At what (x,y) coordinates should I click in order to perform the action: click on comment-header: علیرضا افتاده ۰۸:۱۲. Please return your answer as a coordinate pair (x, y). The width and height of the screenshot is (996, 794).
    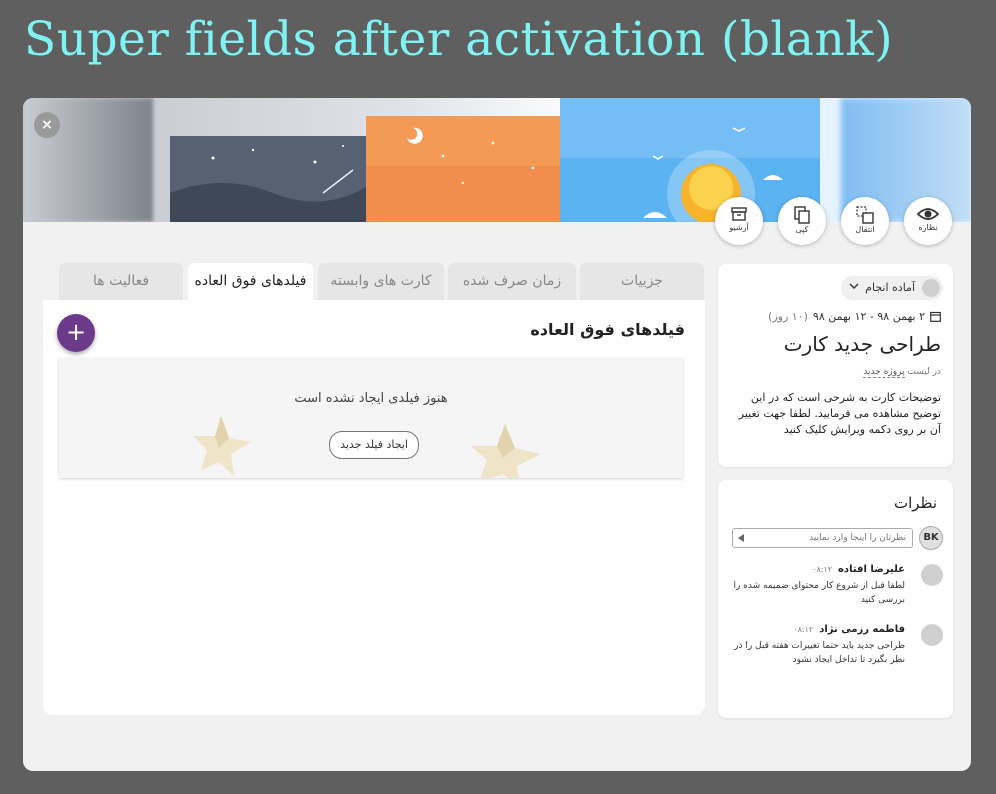
    Looking at the image, I should click on (858, 569).